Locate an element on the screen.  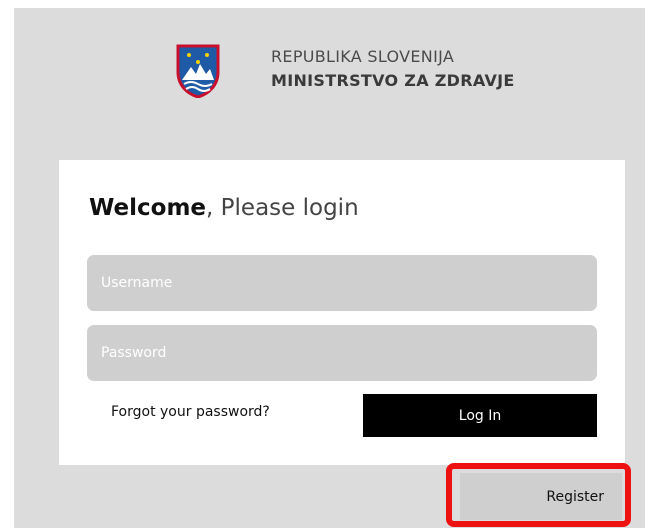
republic-name: REPUBLIKA SLOVENIJA is located at coordinates (363, 56).